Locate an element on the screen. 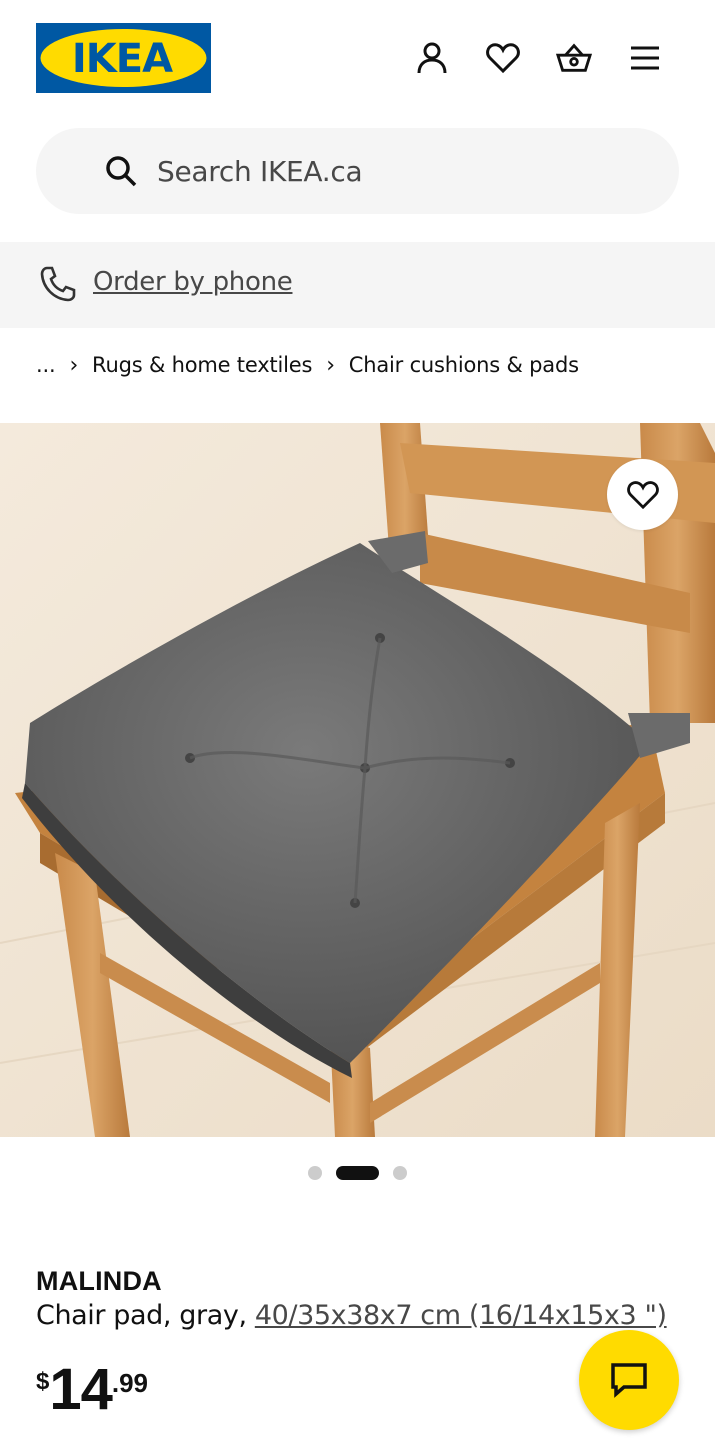  product-type-color: Chair pad, gray, is located at coordinates (145, 1315).